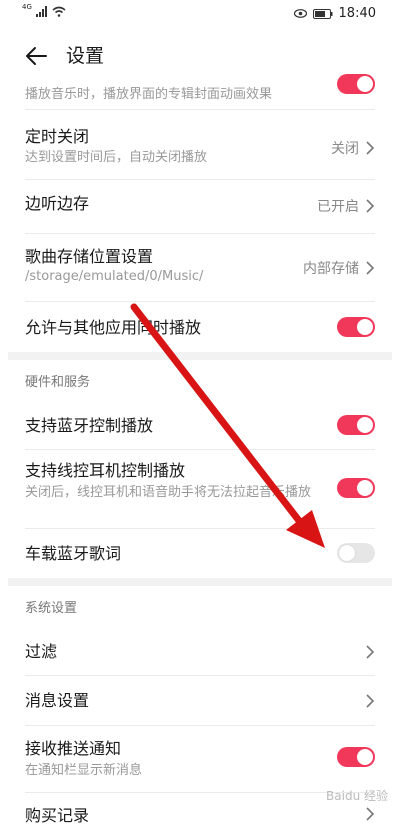  Describe the element at coordinates (89, 256) in the screenshot. I see `storage-title: 歌曲存储位置设置` at that location.